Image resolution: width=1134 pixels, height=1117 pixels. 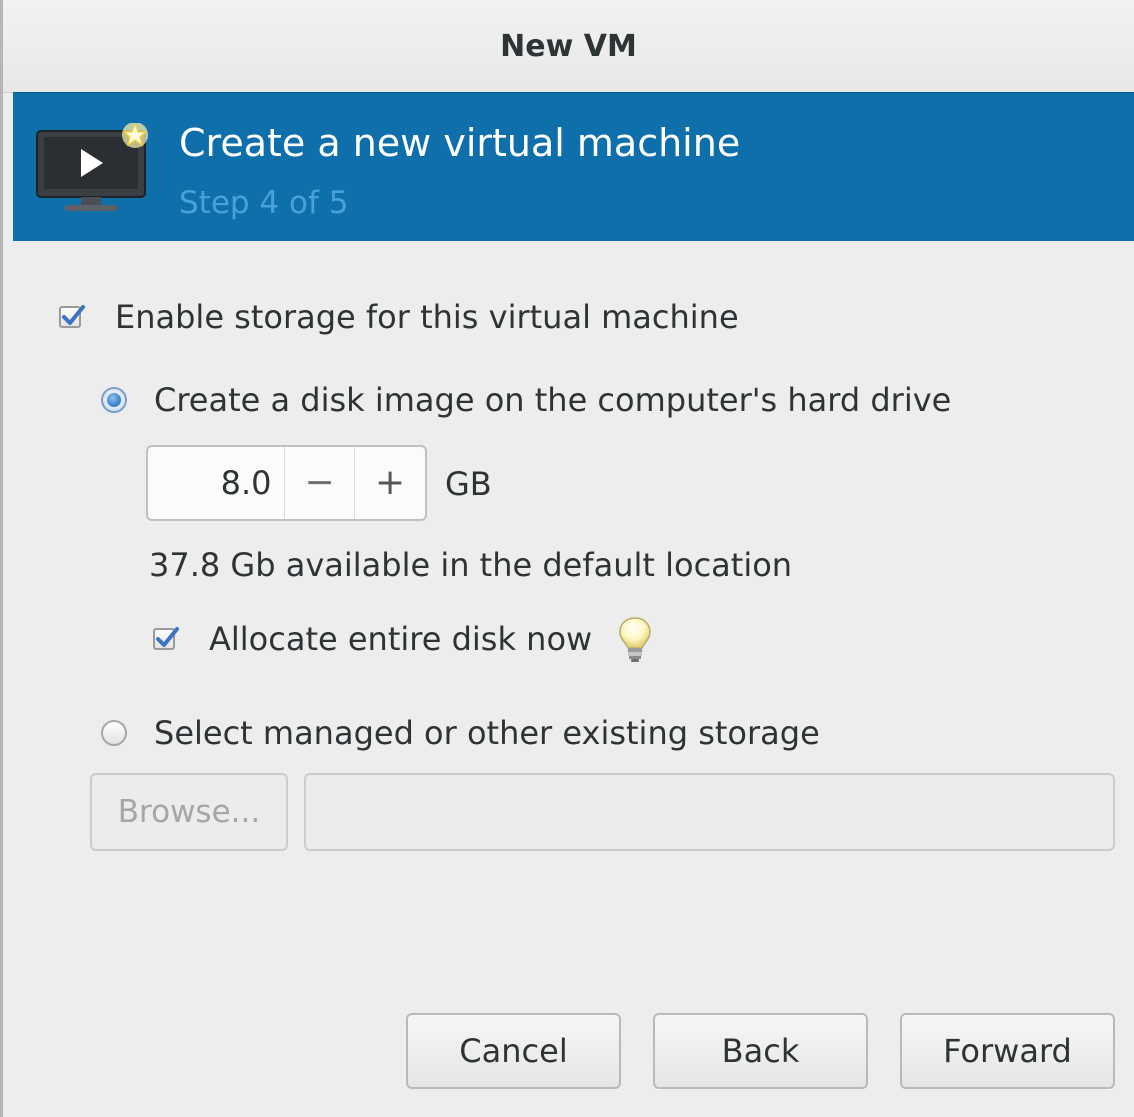 I want to click on radio-selected-dot, so click(x=114, y=400).